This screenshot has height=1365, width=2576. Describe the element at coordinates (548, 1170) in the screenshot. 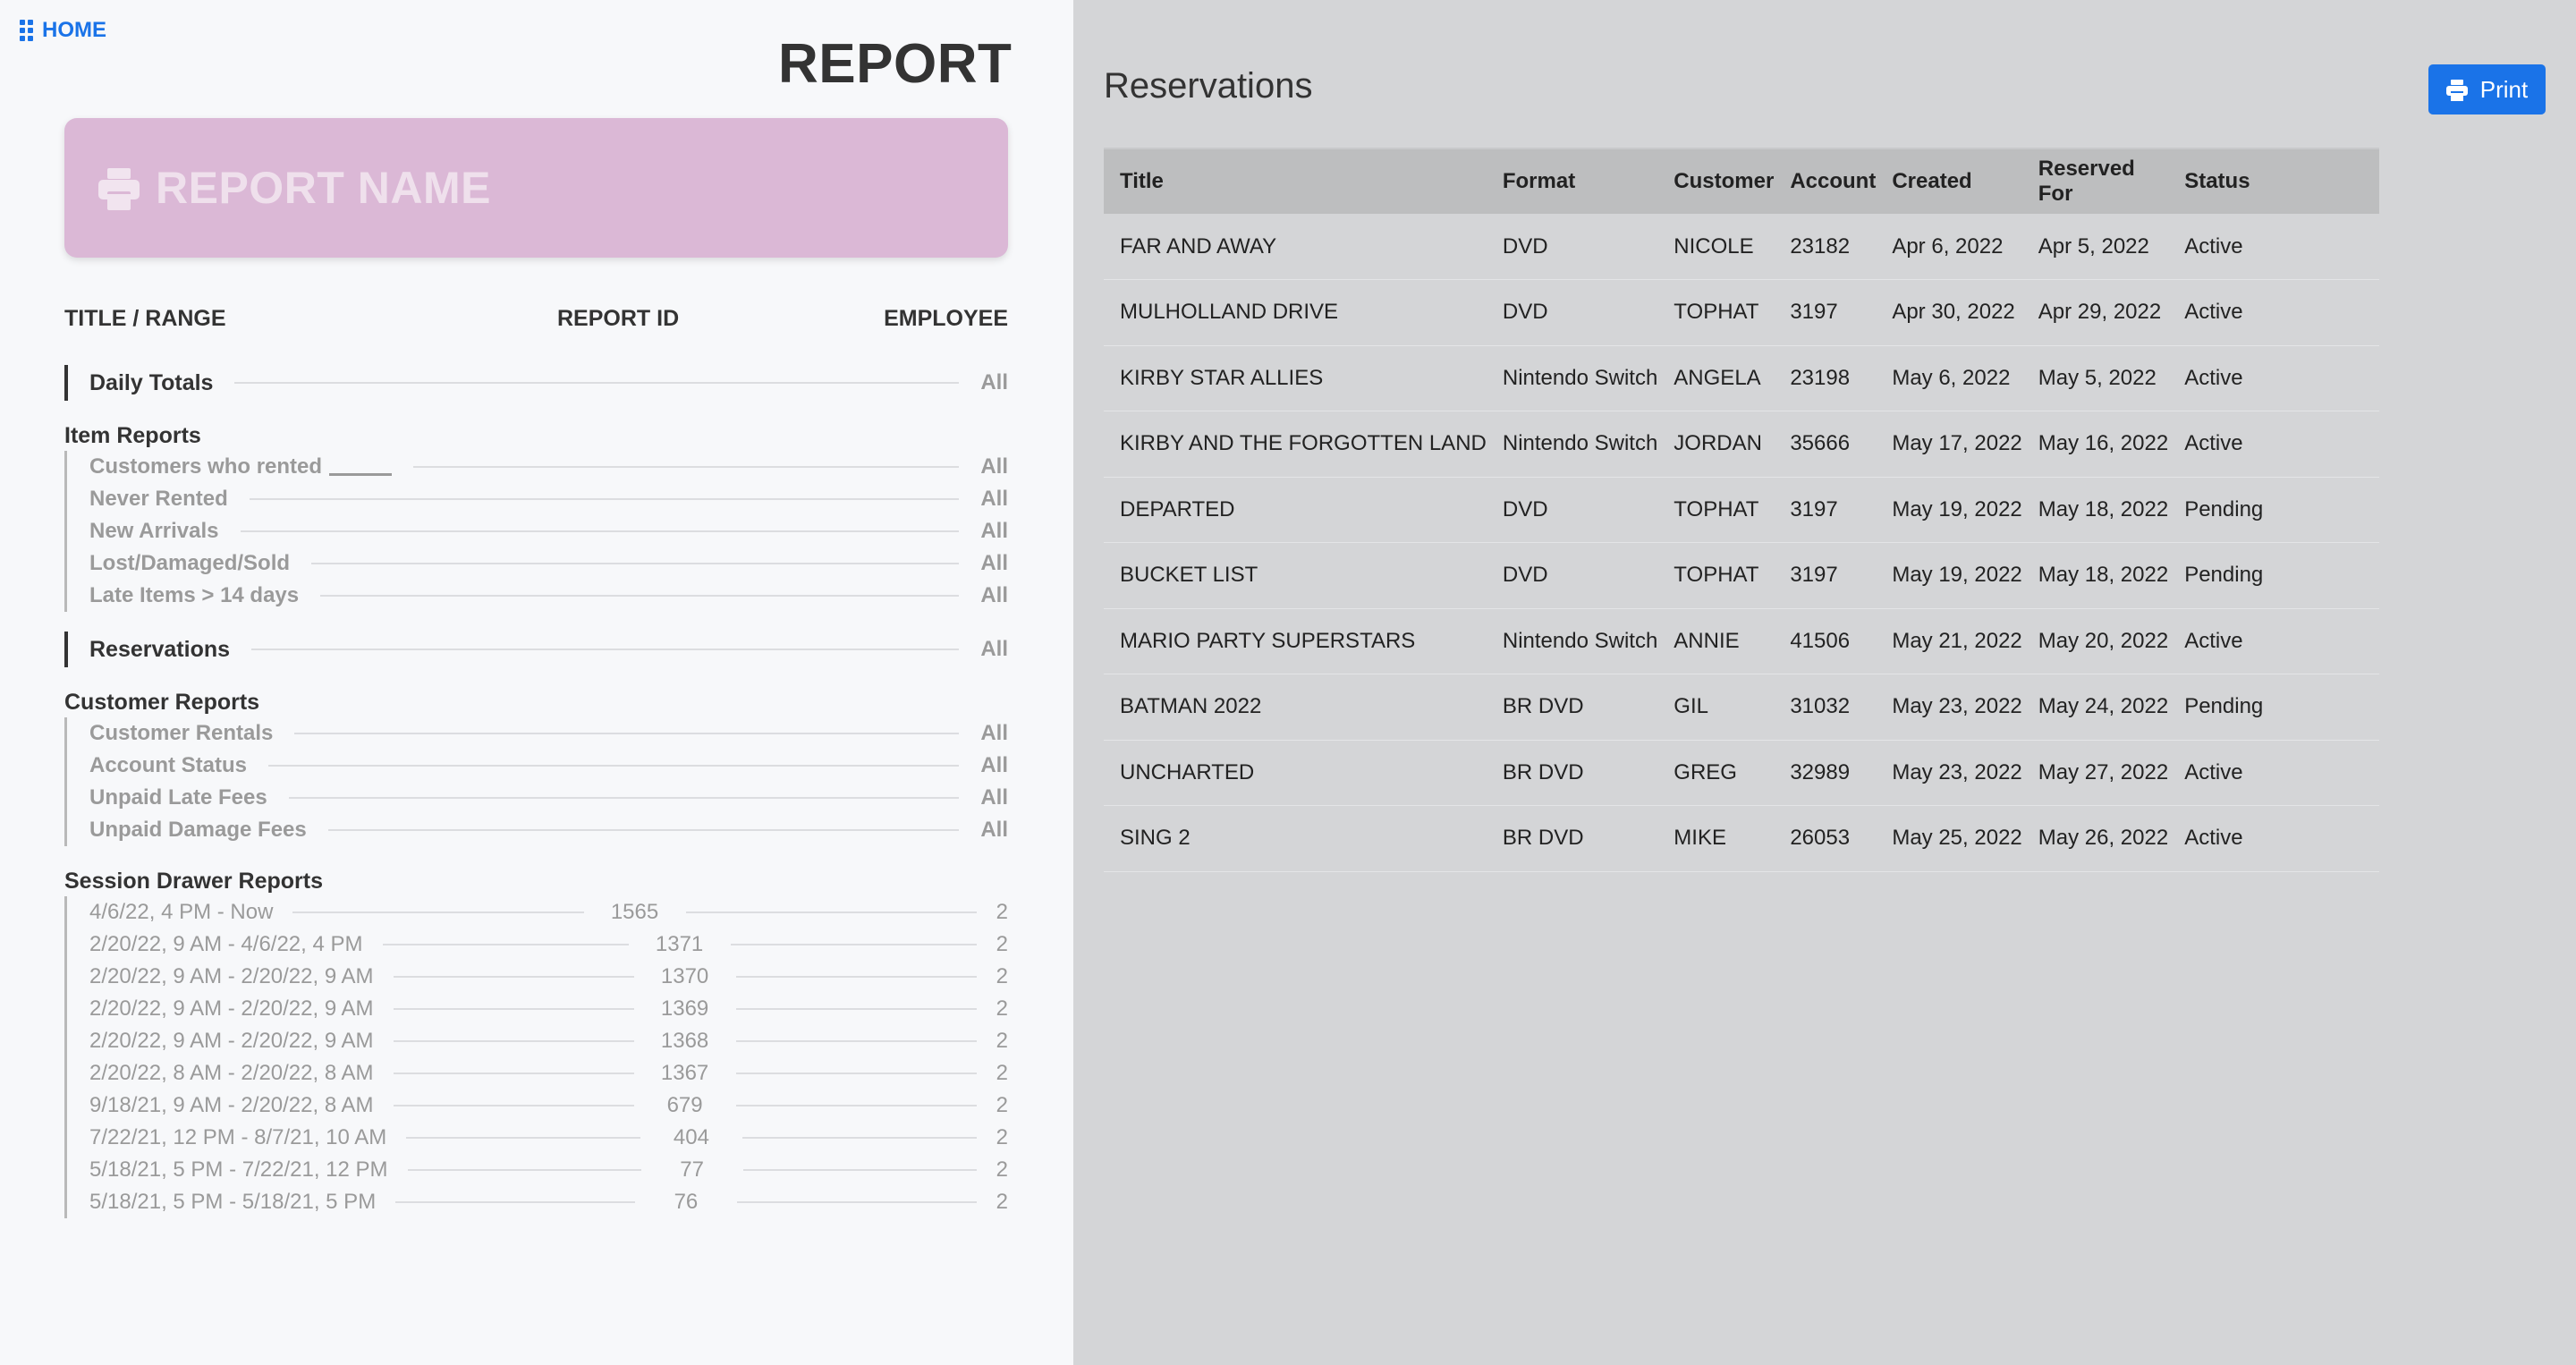

I see `session-report-item: 5/18/21, 5 PM - 7/22/21, 12 PM 77 2` at that location.